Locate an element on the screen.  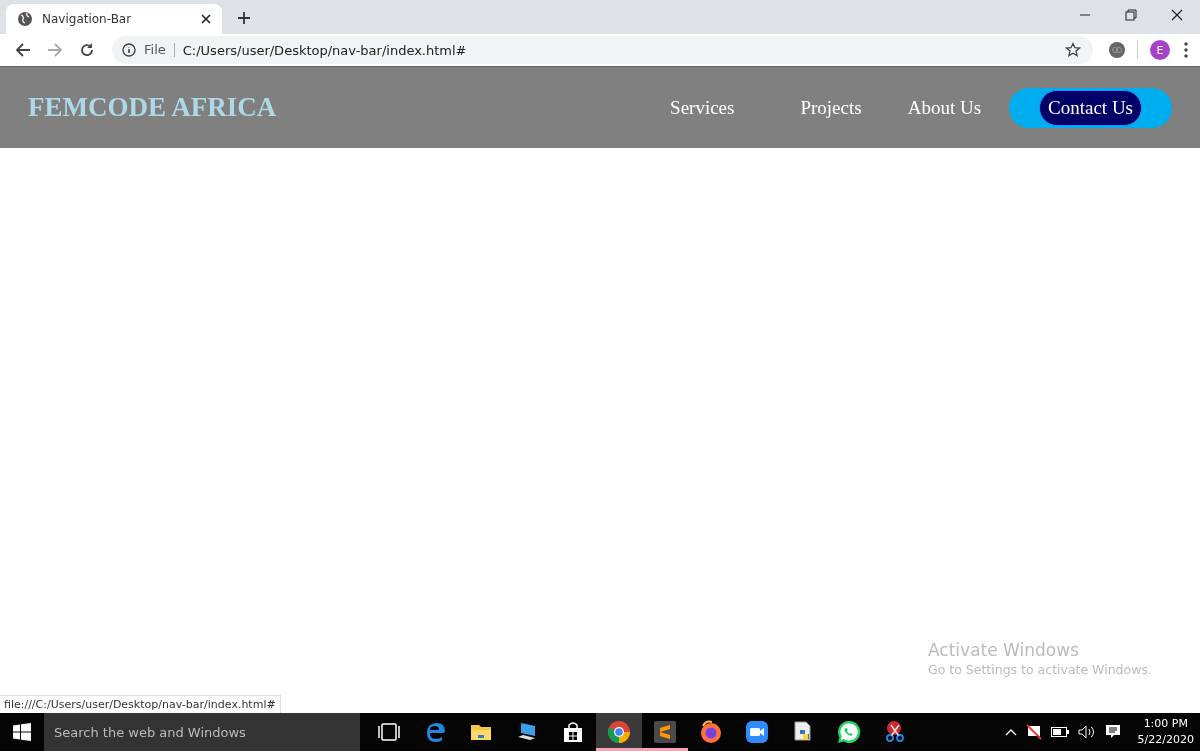
taskbar-search-field: Search the web and Windows is located at coordinates (202, 732).